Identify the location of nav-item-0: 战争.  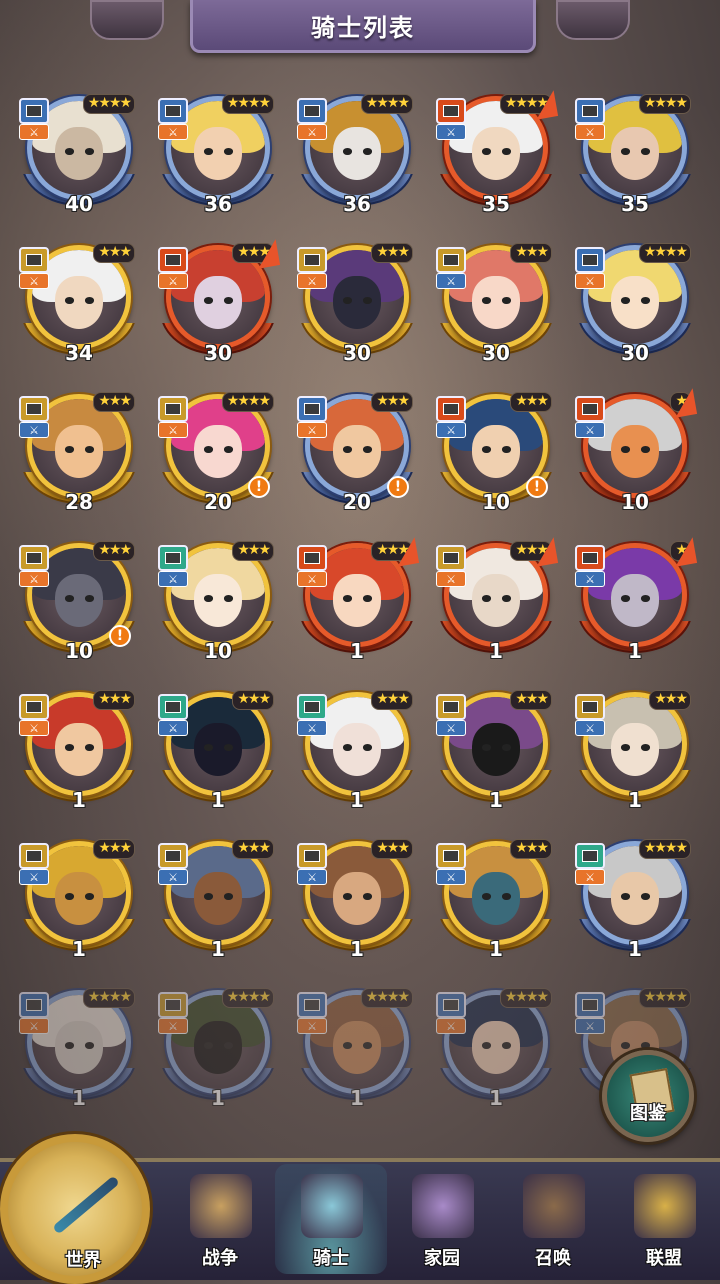
(220, 1219).